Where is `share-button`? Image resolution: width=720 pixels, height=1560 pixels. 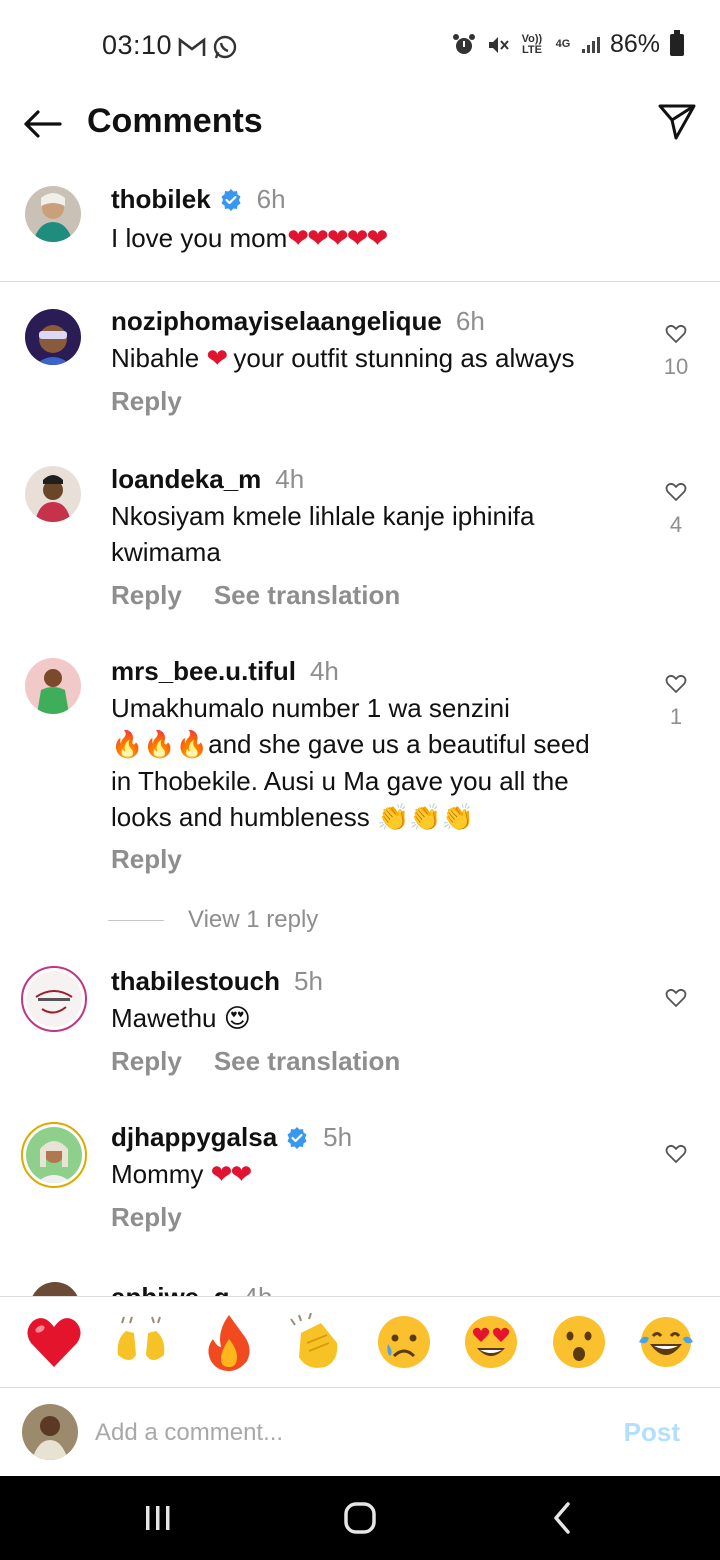 share-button is located at coordinates (677, 121).